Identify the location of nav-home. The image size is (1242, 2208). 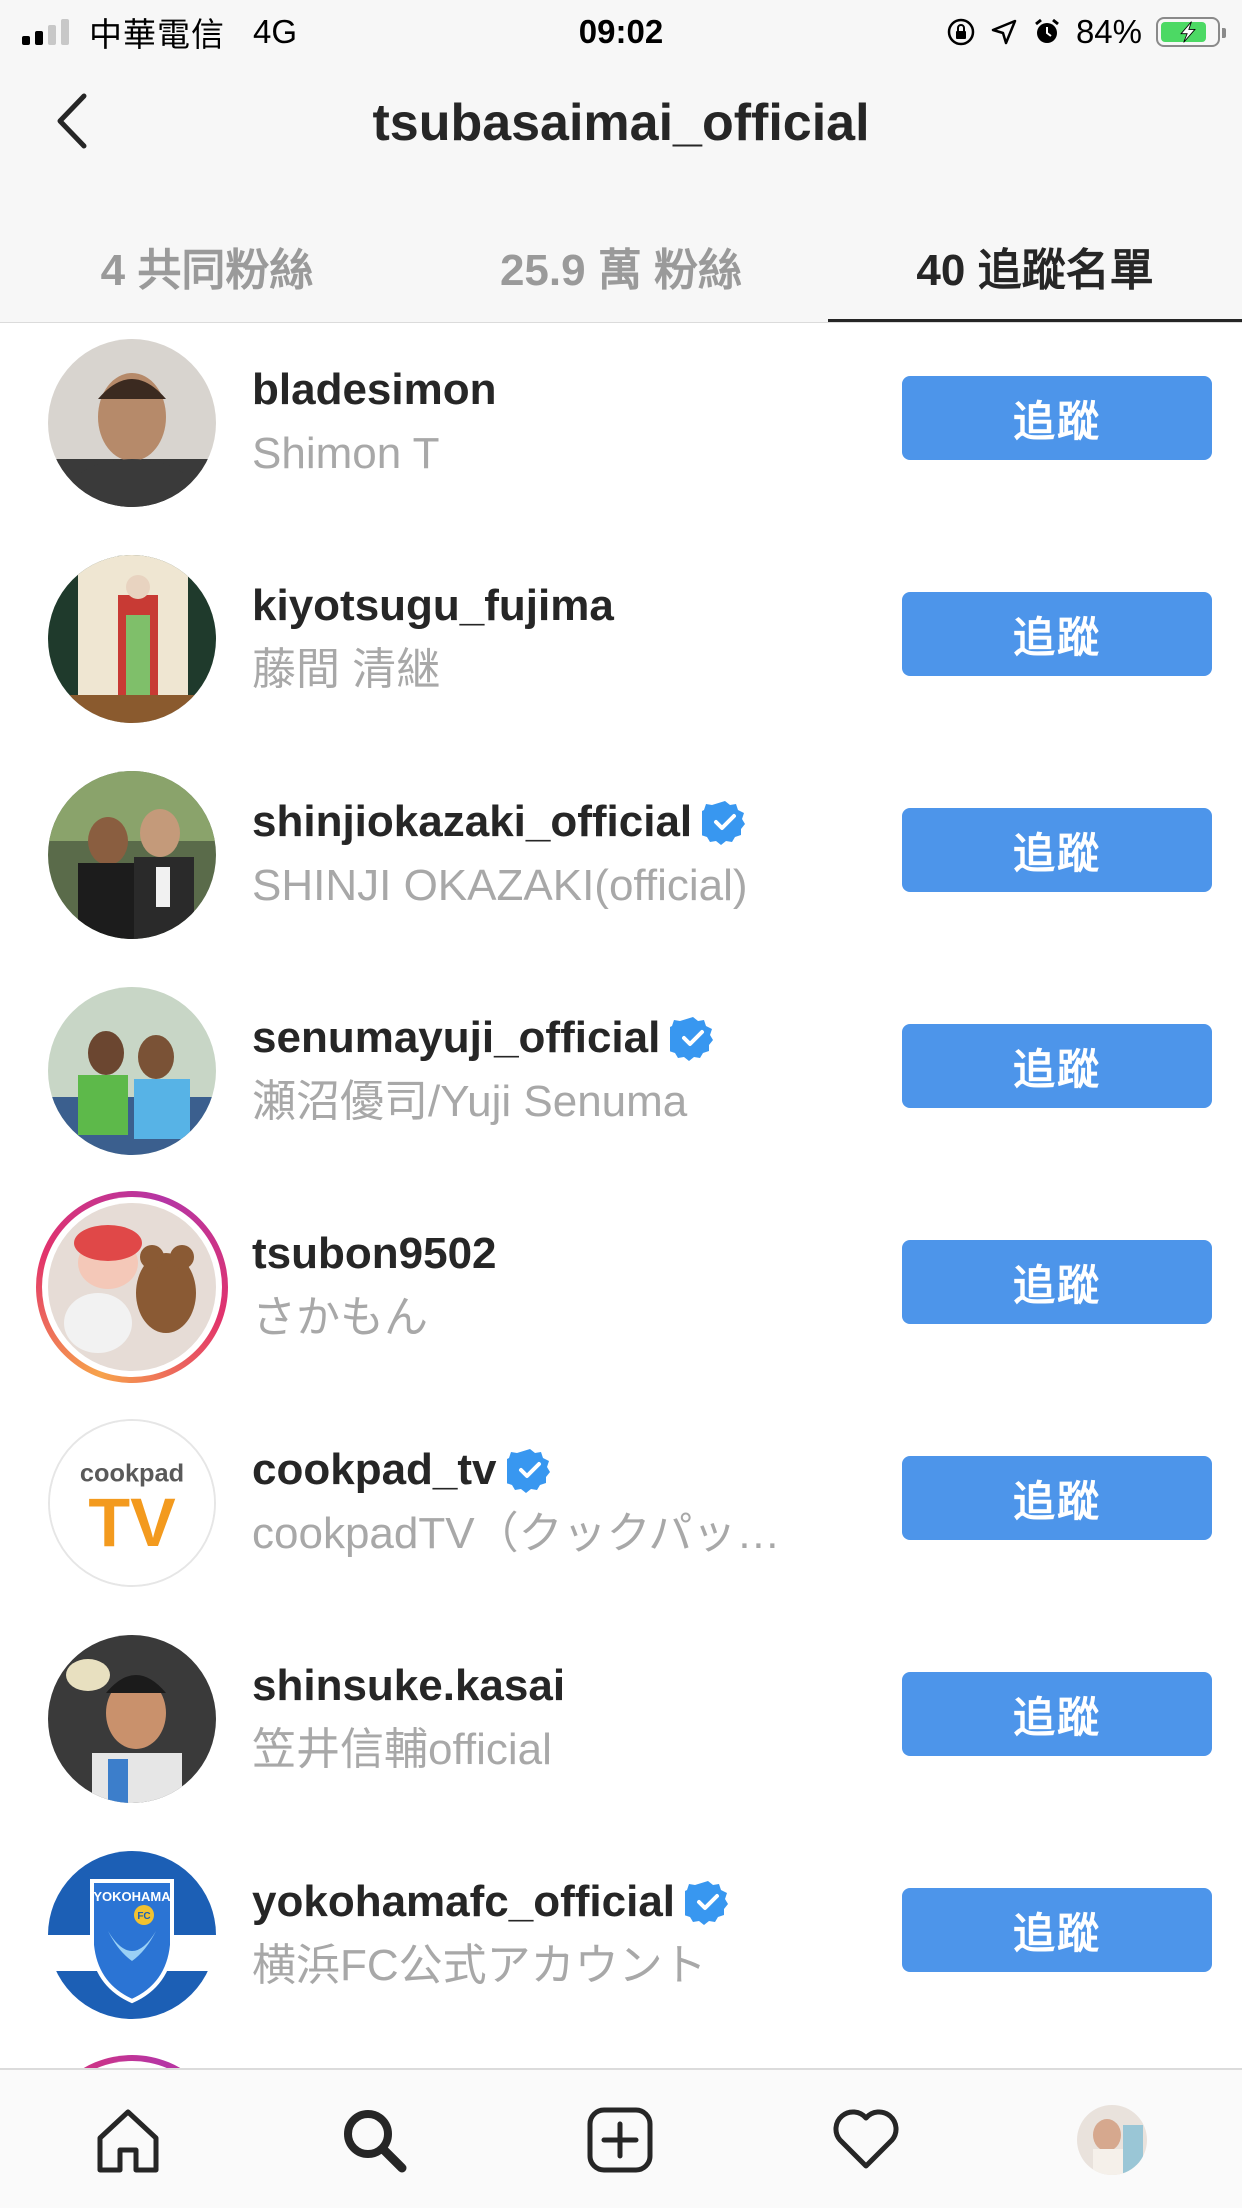
(128, 2140).